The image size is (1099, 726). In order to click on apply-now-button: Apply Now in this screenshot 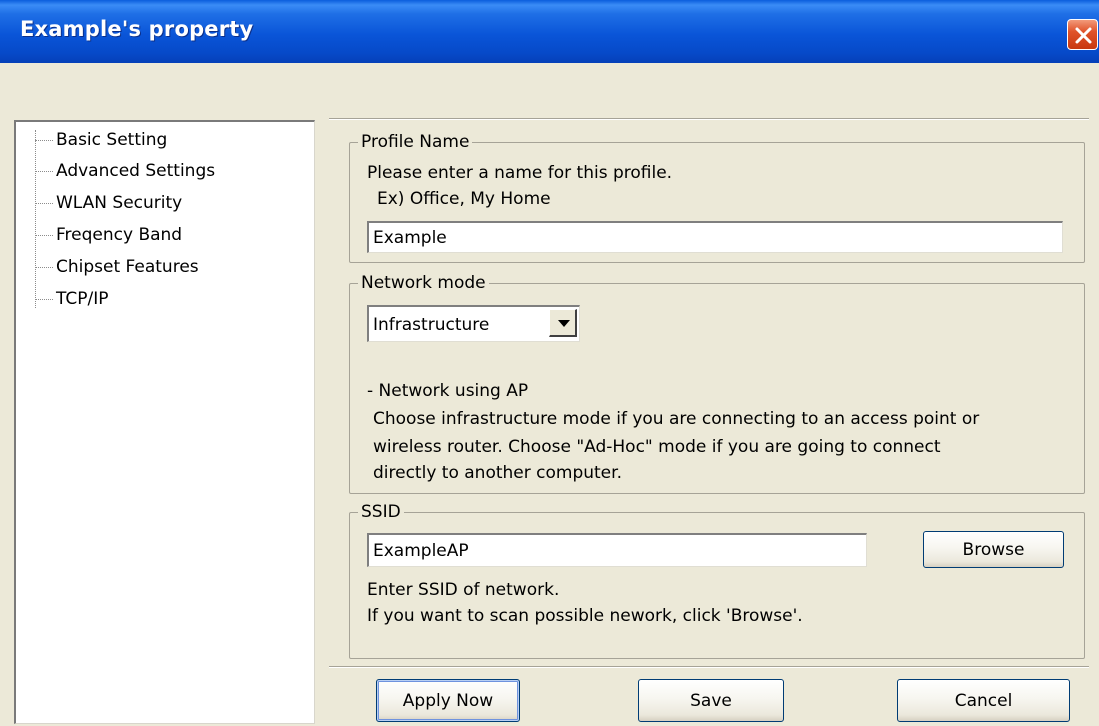, I will do `click(448, 700)`.